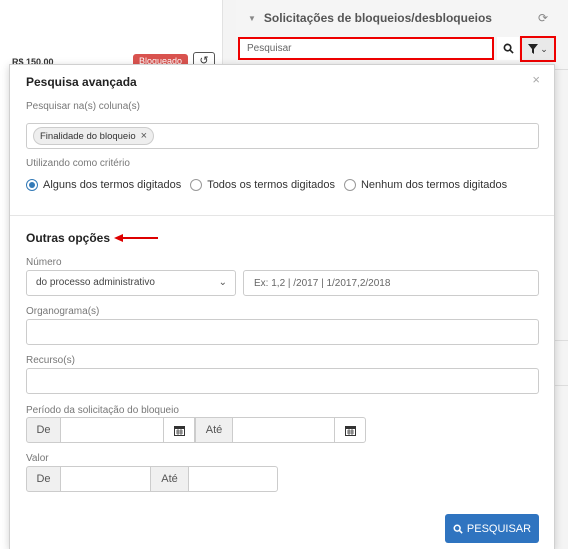  What do you see at coordinates (543, 18) in the screenshot?
I see `refresh-icon: ⟳` at bounding box center [543, 18].